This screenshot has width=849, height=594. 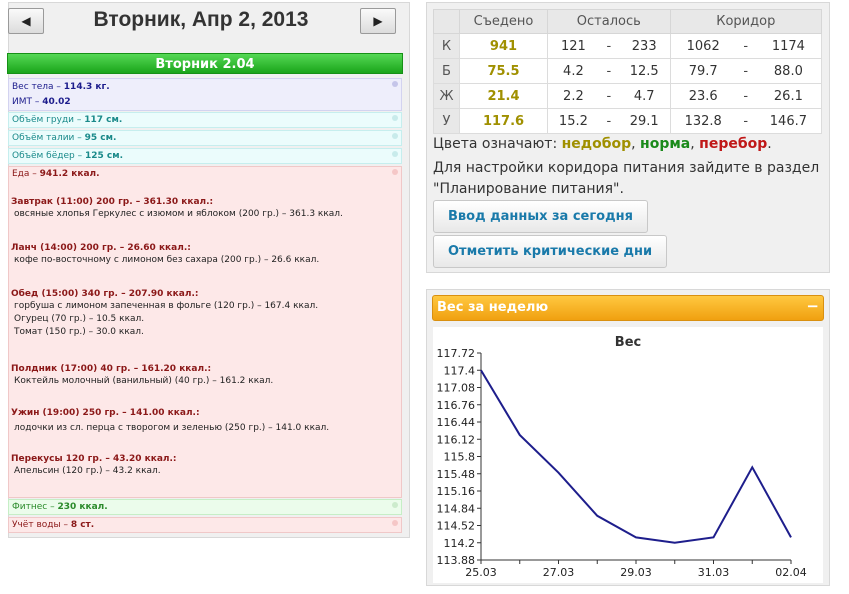 I want to click on day-header: Вторник 2.04, so click(x=205, y=63).